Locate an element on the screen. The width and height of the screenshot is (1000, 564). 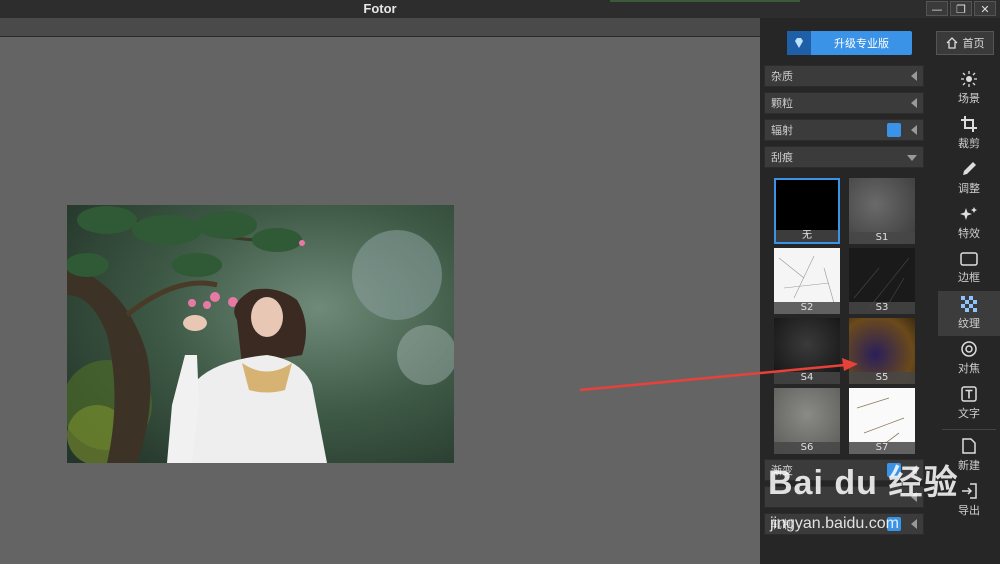
thumb-label: S3 is located at coordinates (882, 308).